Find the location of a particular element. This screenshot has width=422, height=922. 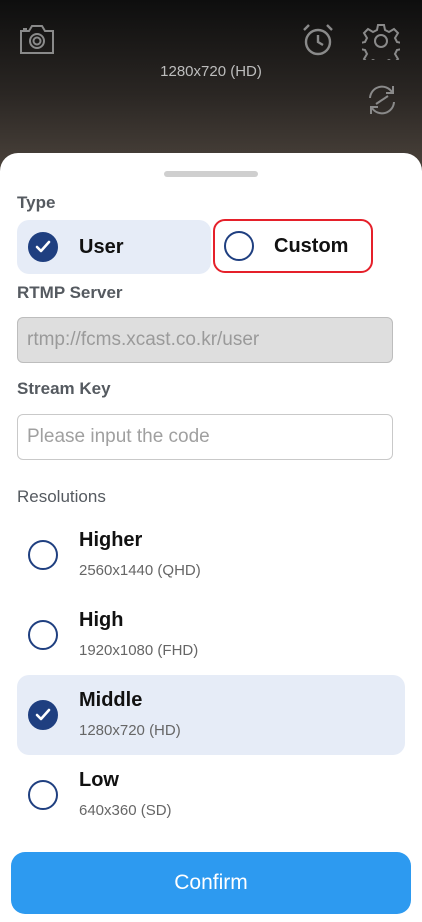

alarm-icon is located at coordinates (318, 40).